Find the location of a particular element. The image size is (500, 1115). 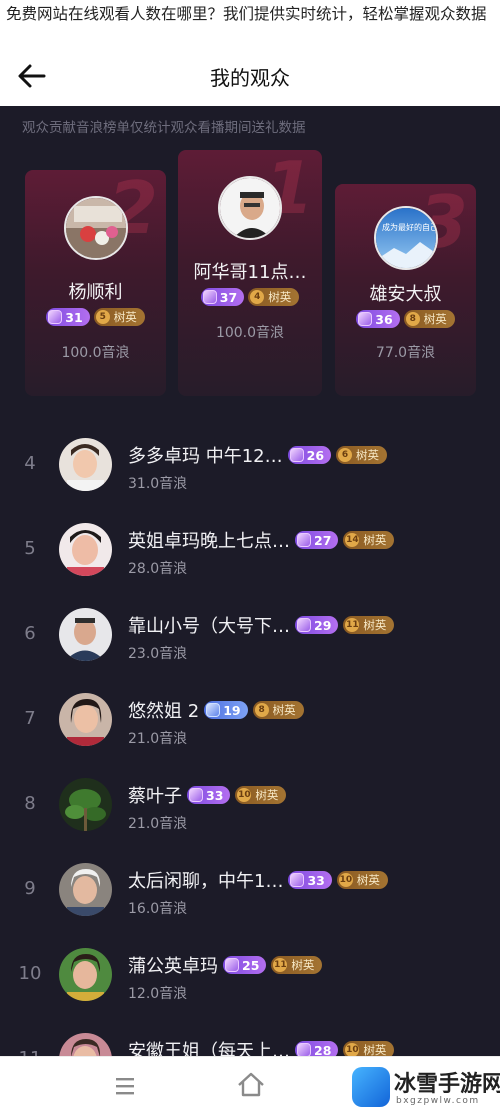

rank-number: 11 is located at coordinates (30, 1052).